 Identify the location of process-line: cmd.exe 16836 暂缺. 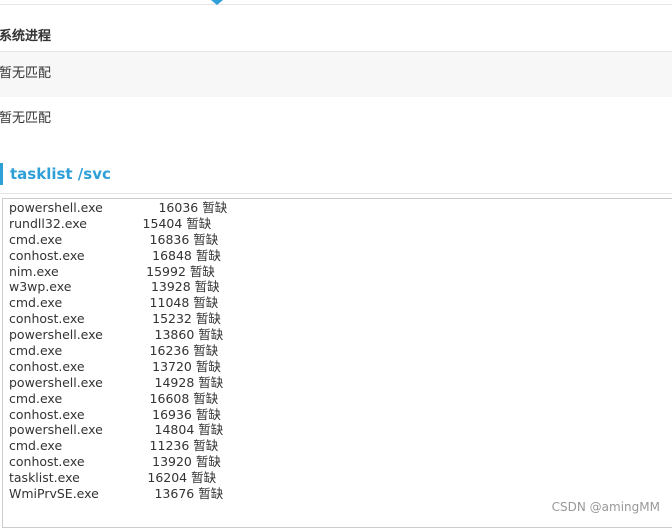
(114, 239).